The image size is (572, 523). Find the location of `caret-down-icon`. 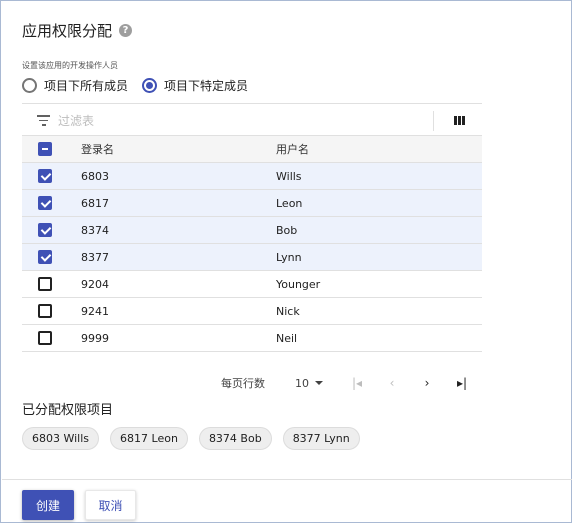

caret-down-icon is located at coordinates (319, 383).